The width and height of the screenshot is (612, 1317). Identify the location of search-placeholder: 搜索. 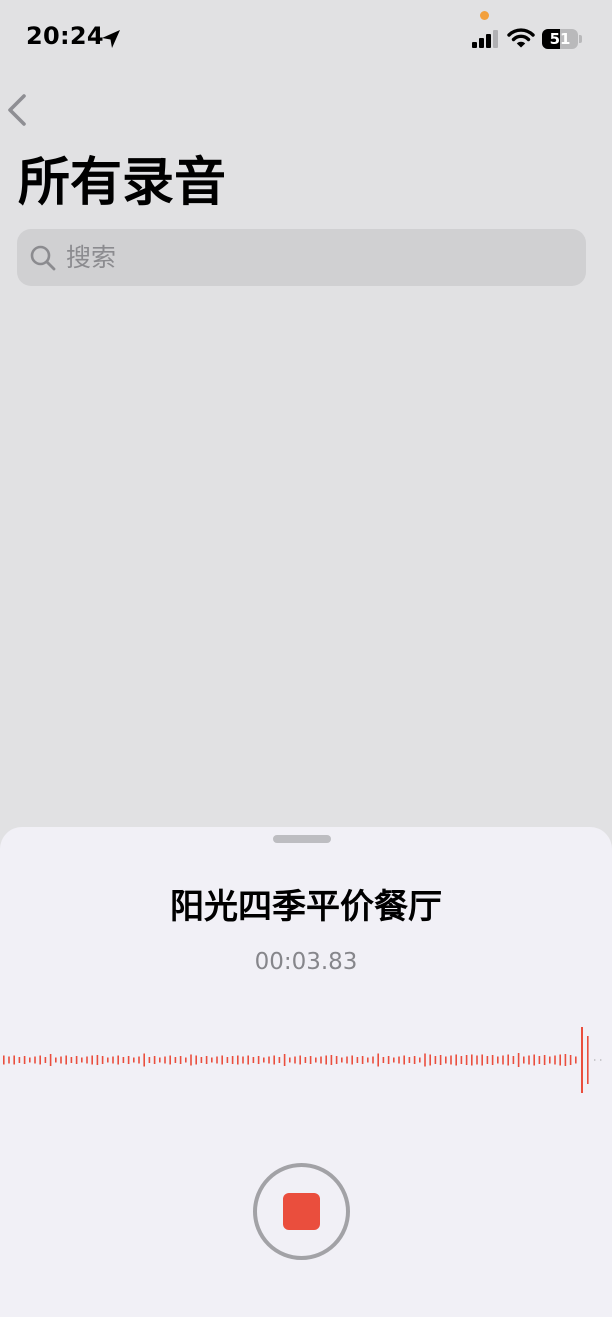
(91, 257).